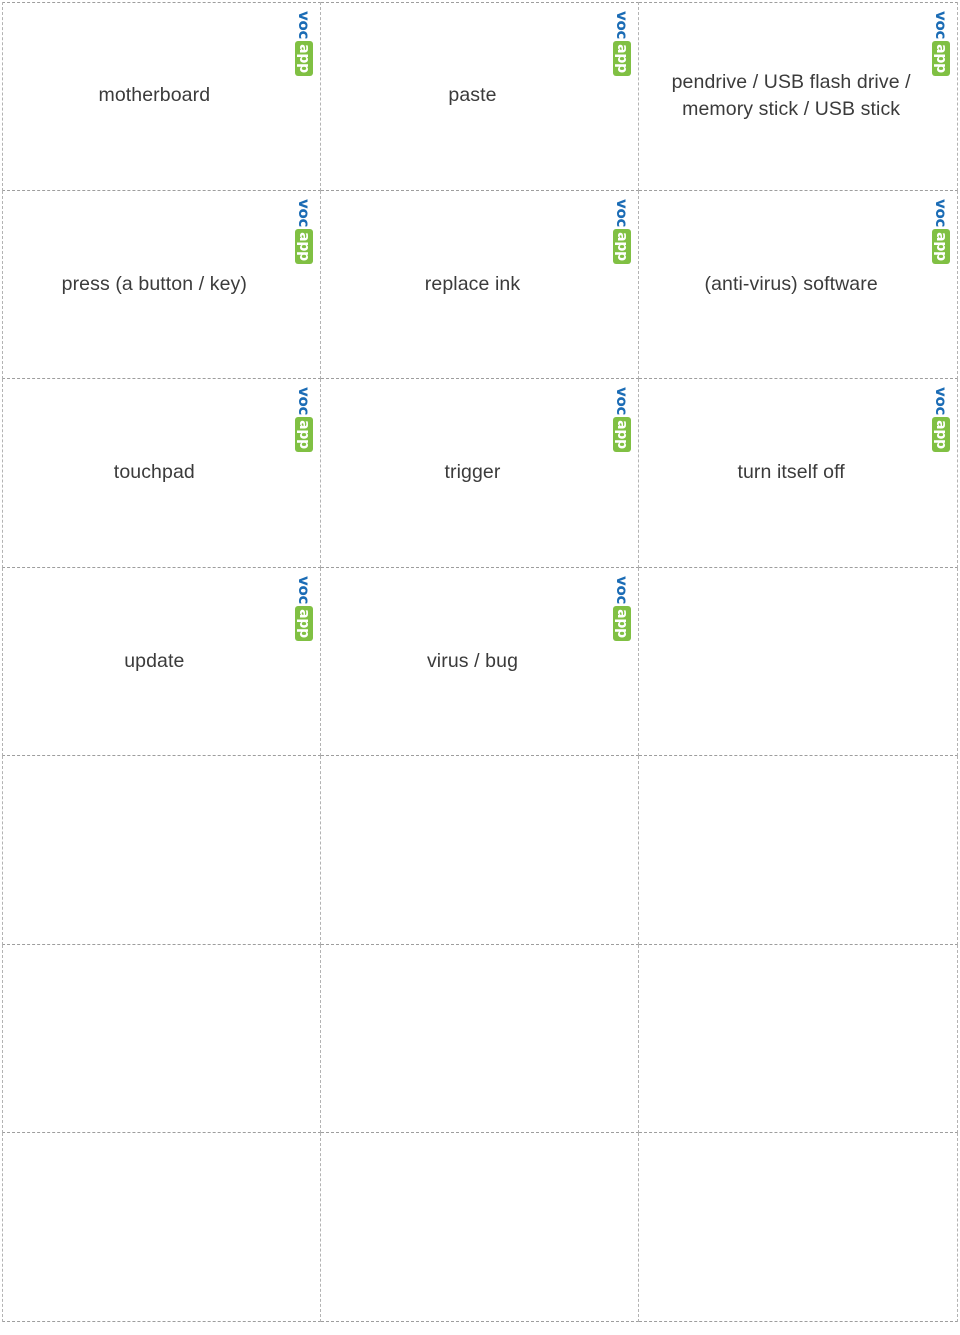 Image resolution: width=960 pixels, height=1335 pixels. Describe the element at coordinates (154, 660) in the screenshot. I see `flashcard-term: update` at that location.